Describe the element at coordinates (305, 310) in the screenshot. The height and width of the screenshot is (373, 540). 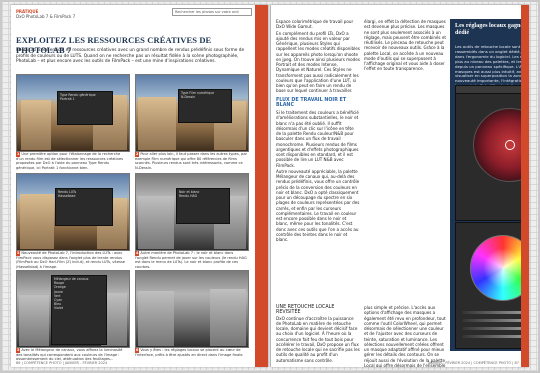
I see `section-heading: UNE RETOUCHE LOCALE REVISITÉE` at that location.